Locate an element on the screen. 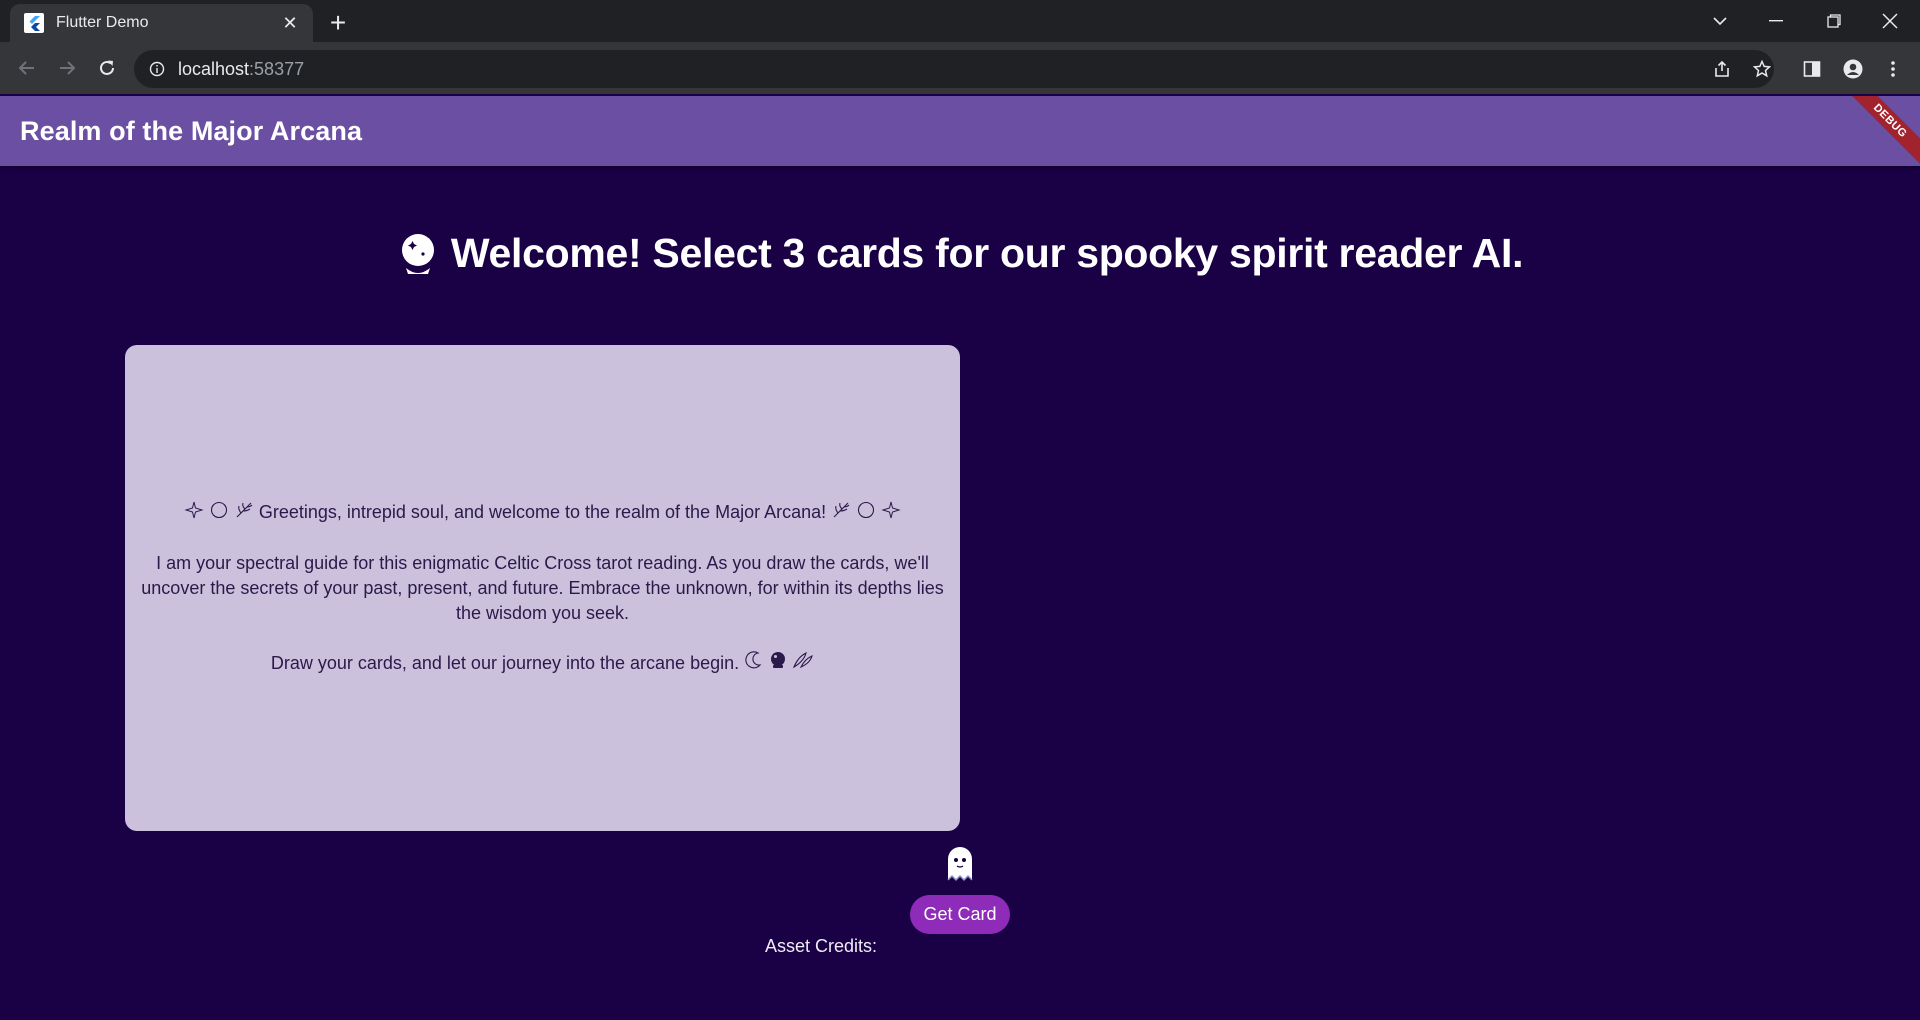 The height and width of the screenshot is (1020, 1920). share-icon is located at coordinates (1722, 69).